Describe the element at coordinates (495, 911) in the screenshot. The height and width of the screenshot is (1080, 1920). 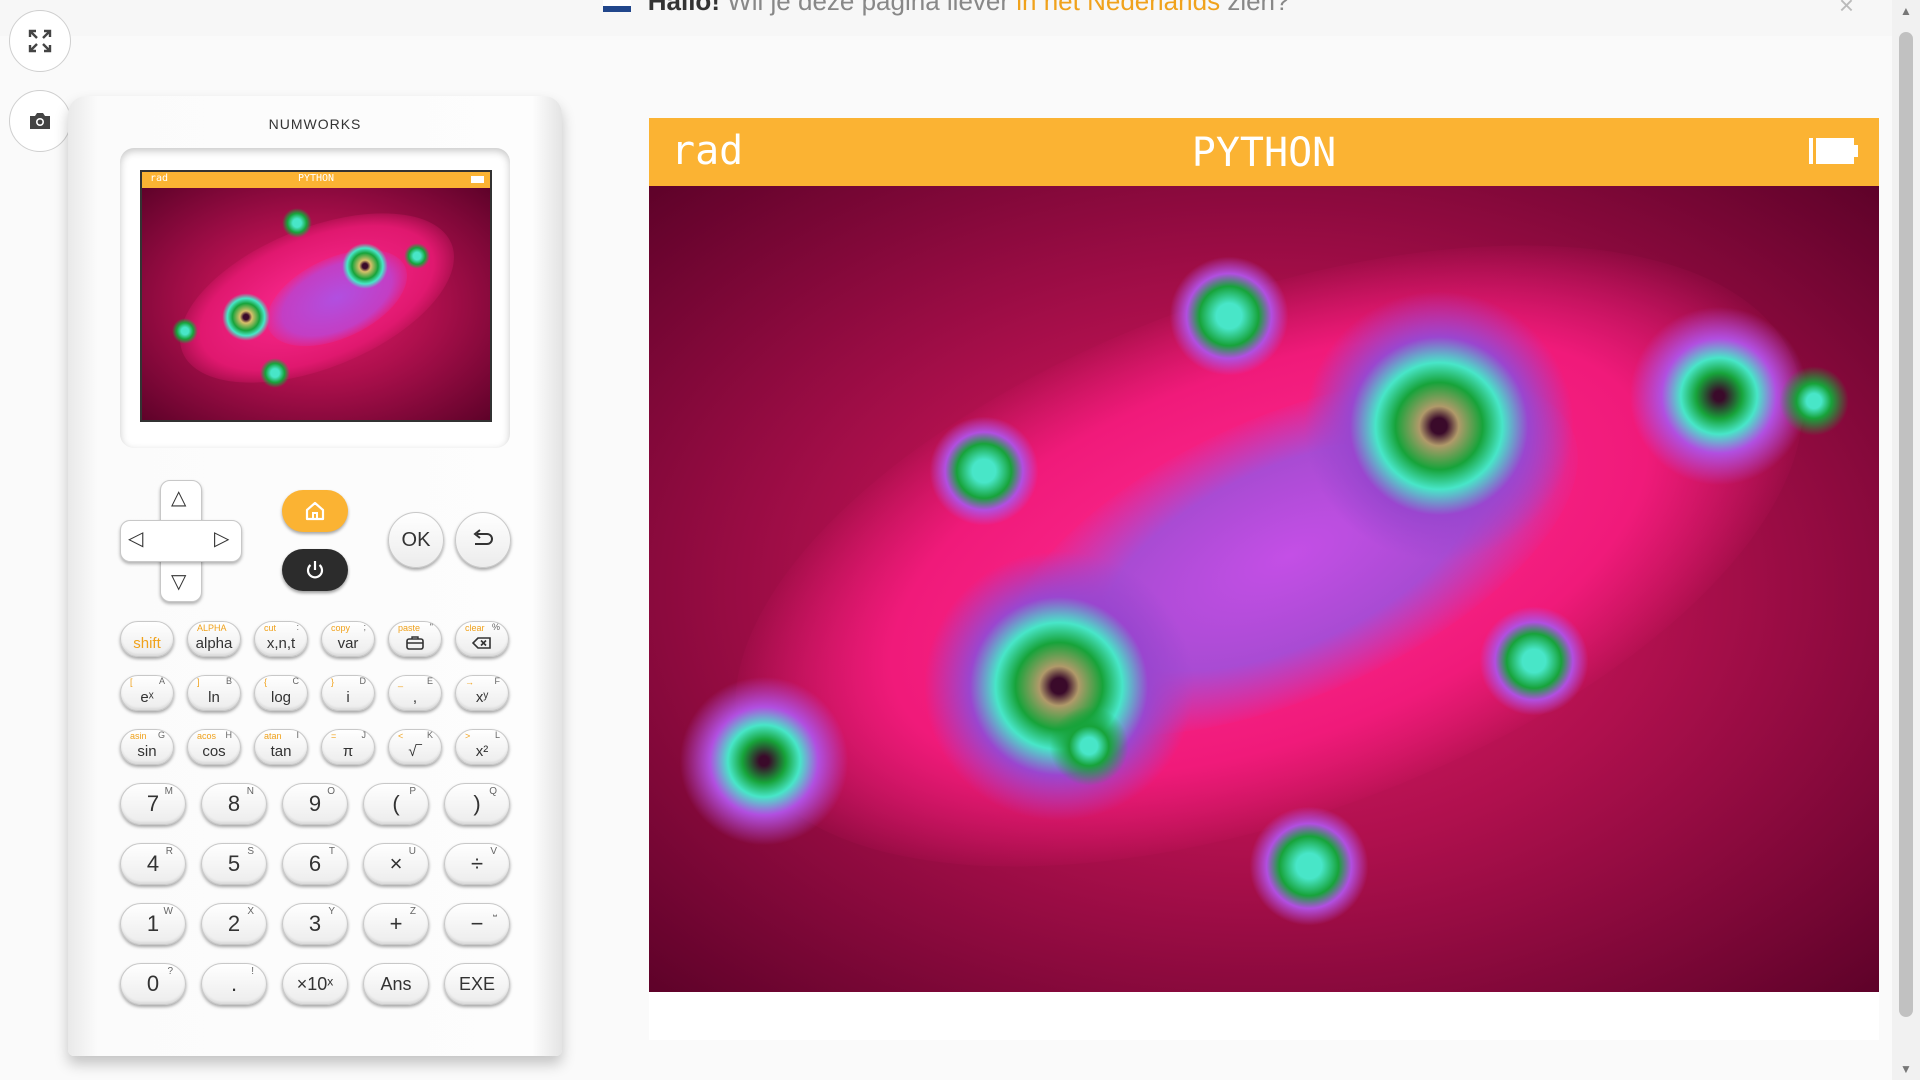
I see `key-alpha-label: ⎵` at that location.